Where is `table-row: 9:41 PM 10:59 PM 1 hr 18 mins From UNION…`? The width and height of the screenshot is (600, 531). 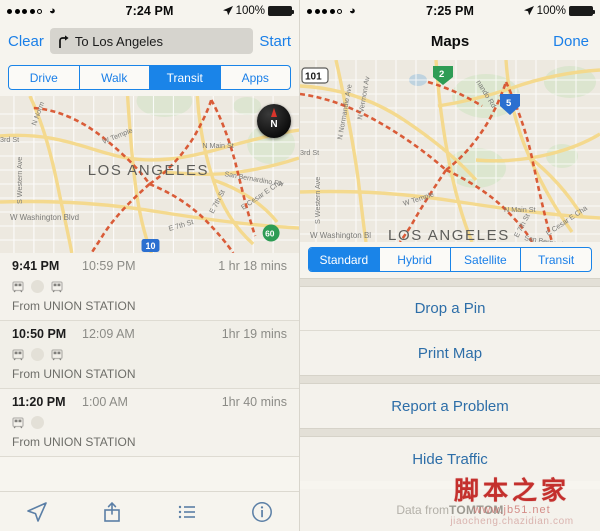 table-row: 9:41 PM 10:59 PM 1 hr 18 mins From UNION… is located at coordinates (149, 287).